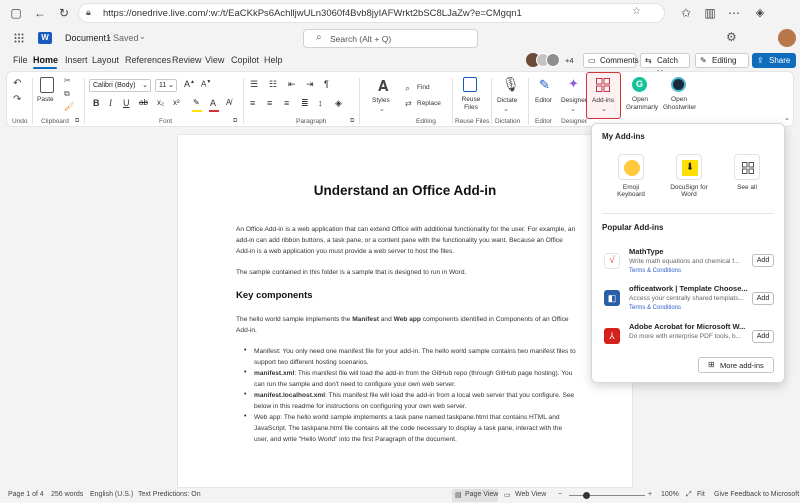 The image size is (800, 503). I want to click on add-officeatwork-button: Add, so click(763, 298).